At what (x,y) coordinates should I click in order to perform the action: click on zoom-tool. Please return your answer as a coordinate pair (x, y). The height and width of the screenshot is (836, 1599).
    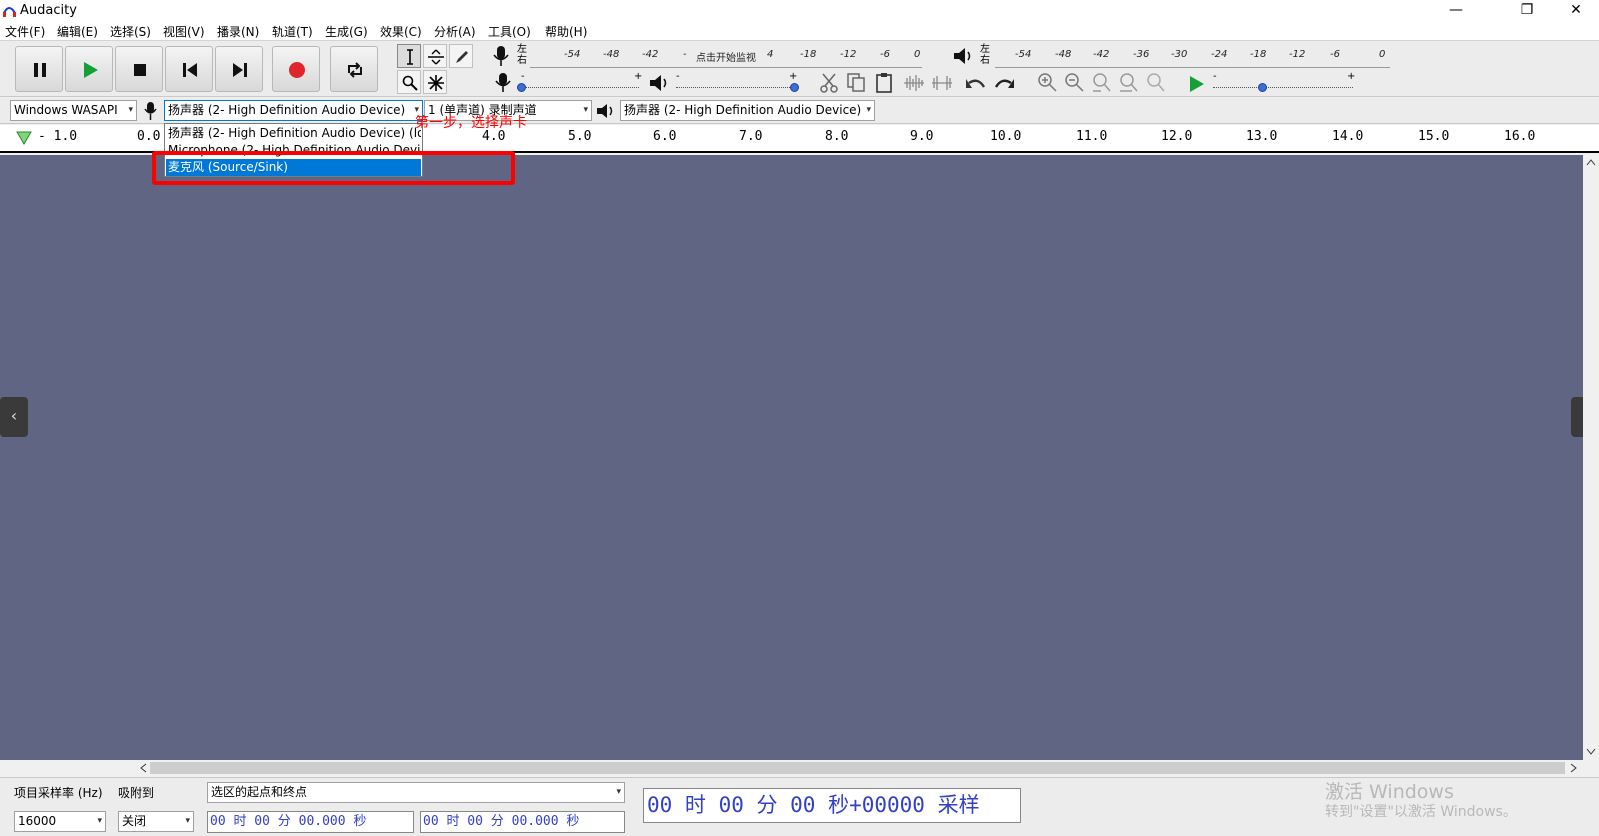
    Looking at the image, I should click on (409, 82).